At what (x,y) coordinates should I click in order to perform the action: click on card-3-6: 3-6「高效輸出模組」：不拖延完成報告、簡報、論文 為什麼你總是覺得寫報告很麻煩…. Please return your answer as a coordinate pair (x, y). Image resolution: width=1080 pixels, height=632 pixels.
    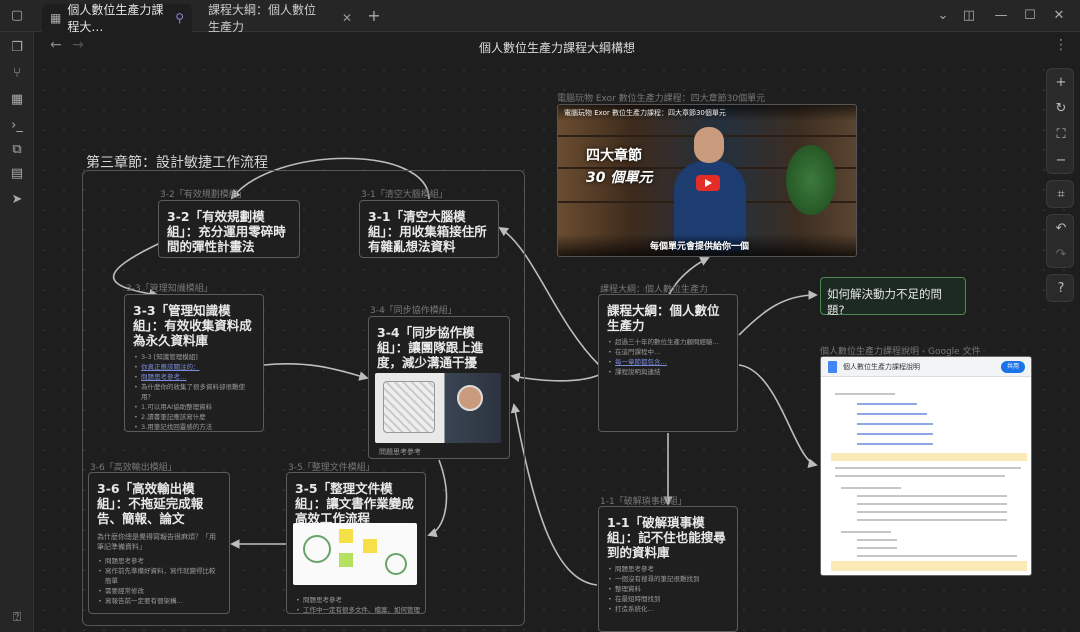
    Looking at the image, I should click on (159, 543).